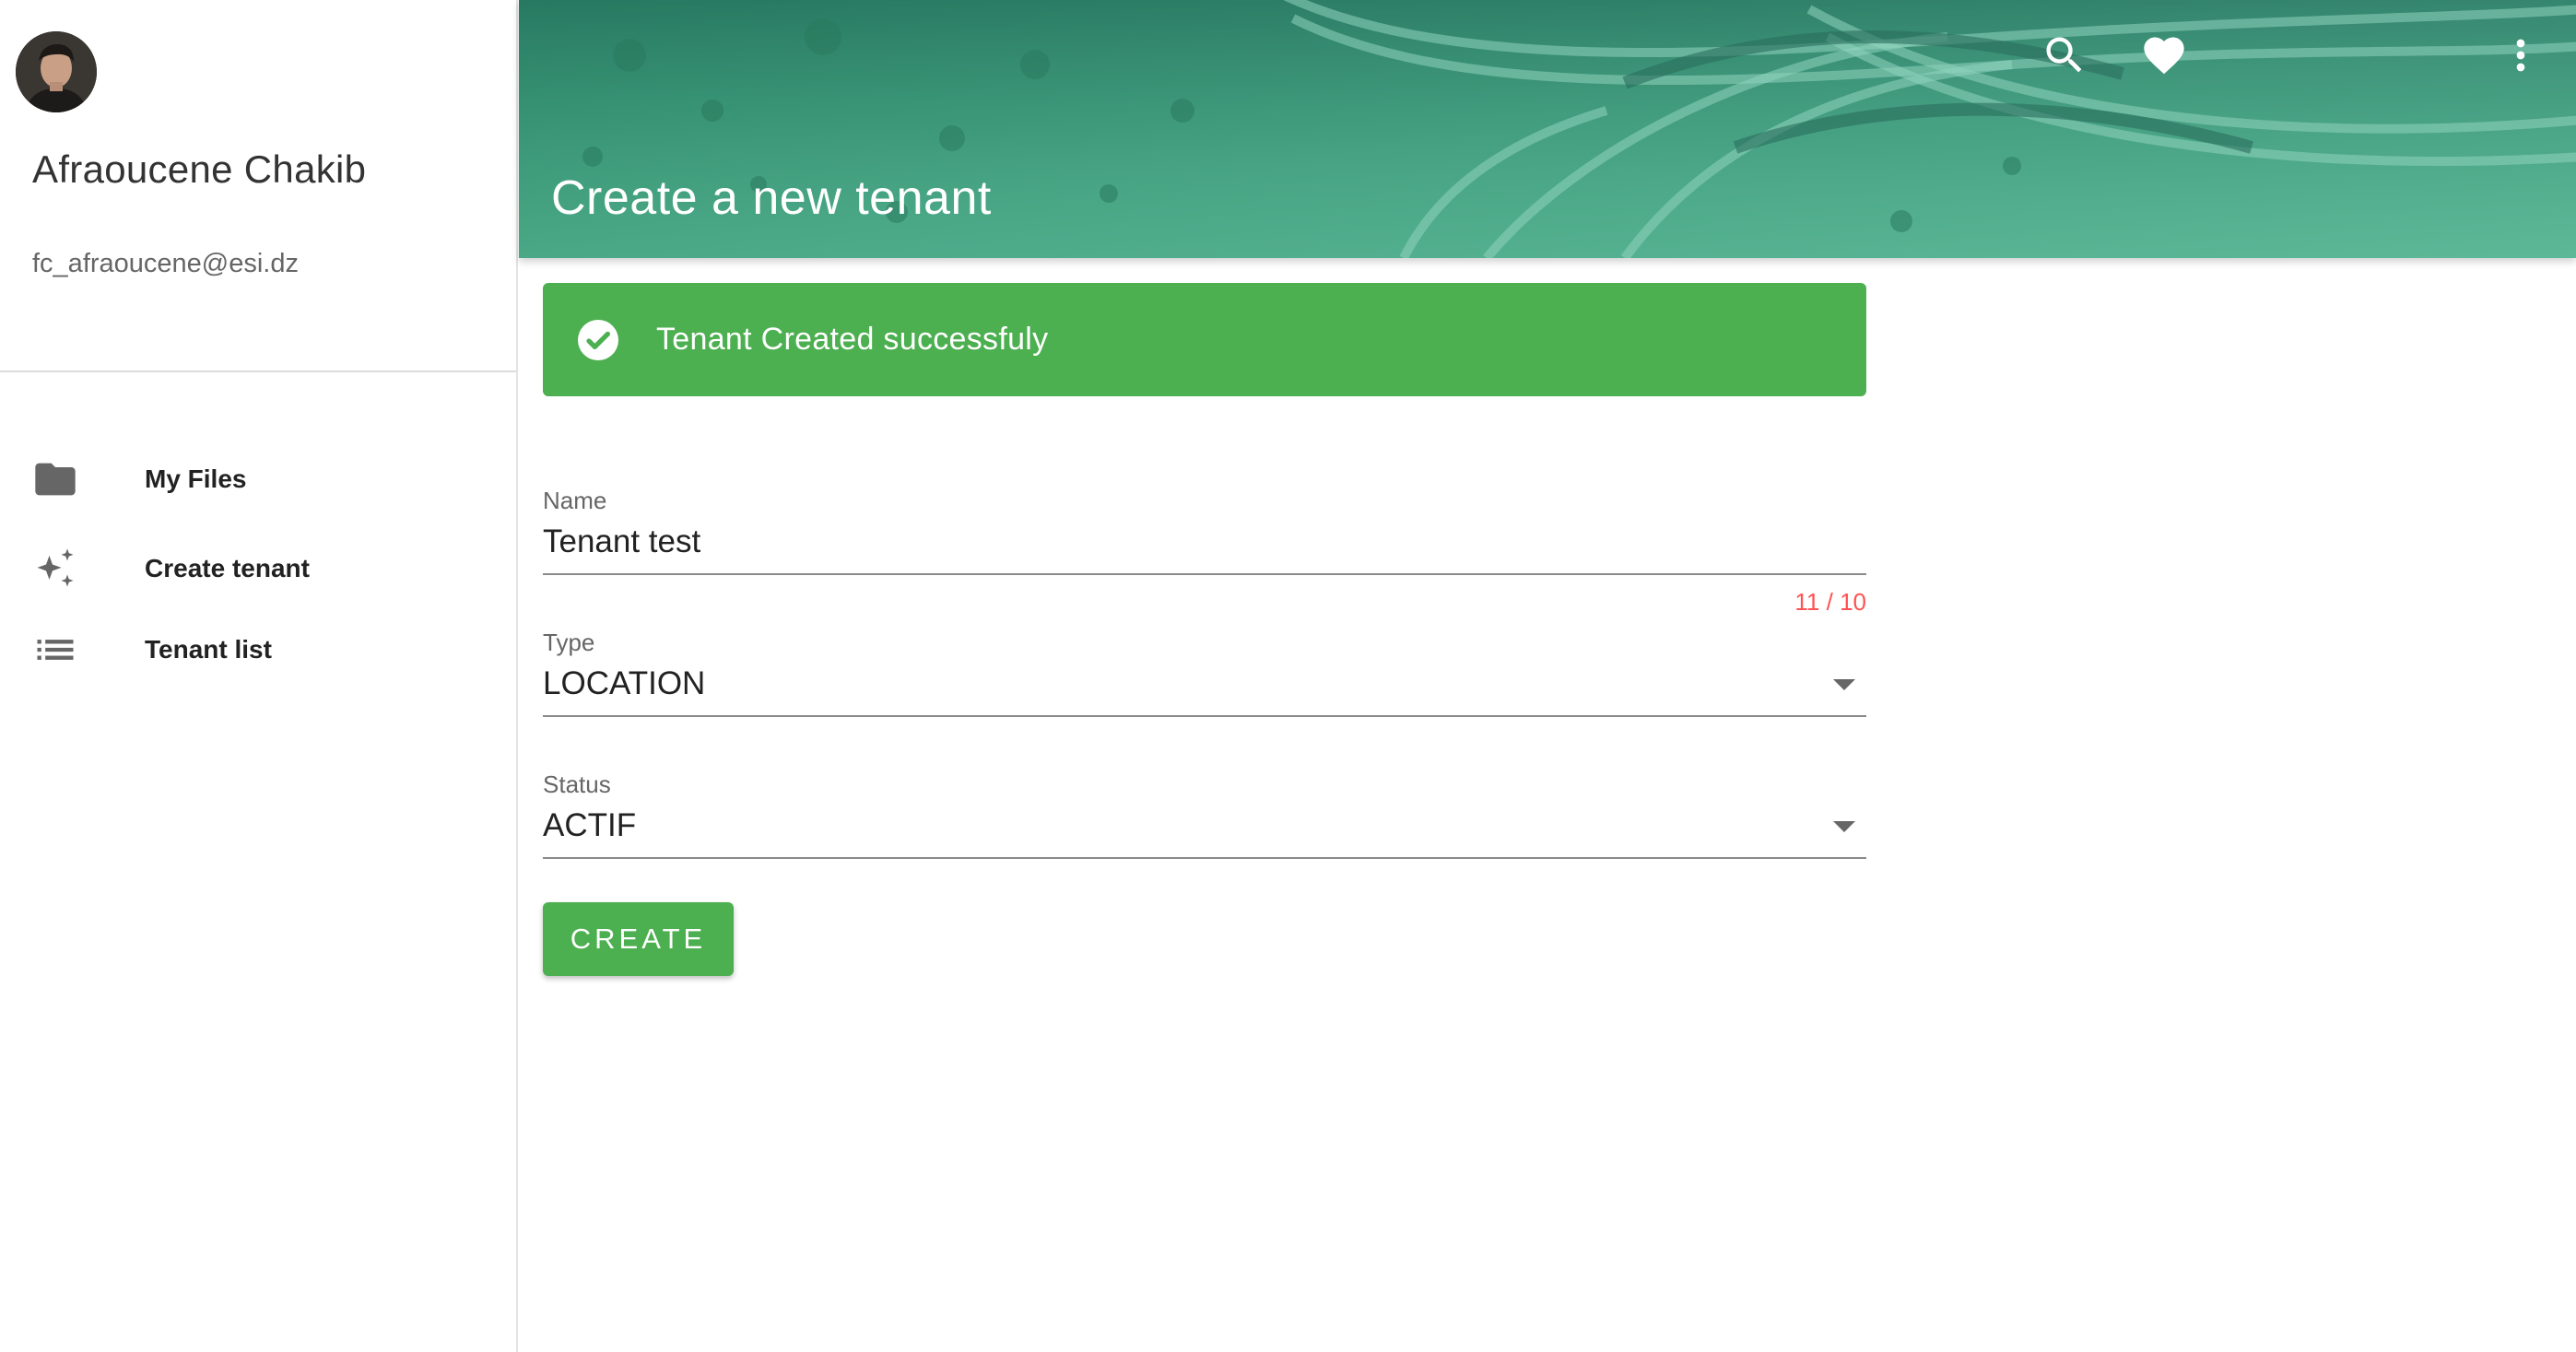  I want to click on status-select: Status ACTIF, so click(1204, 814).